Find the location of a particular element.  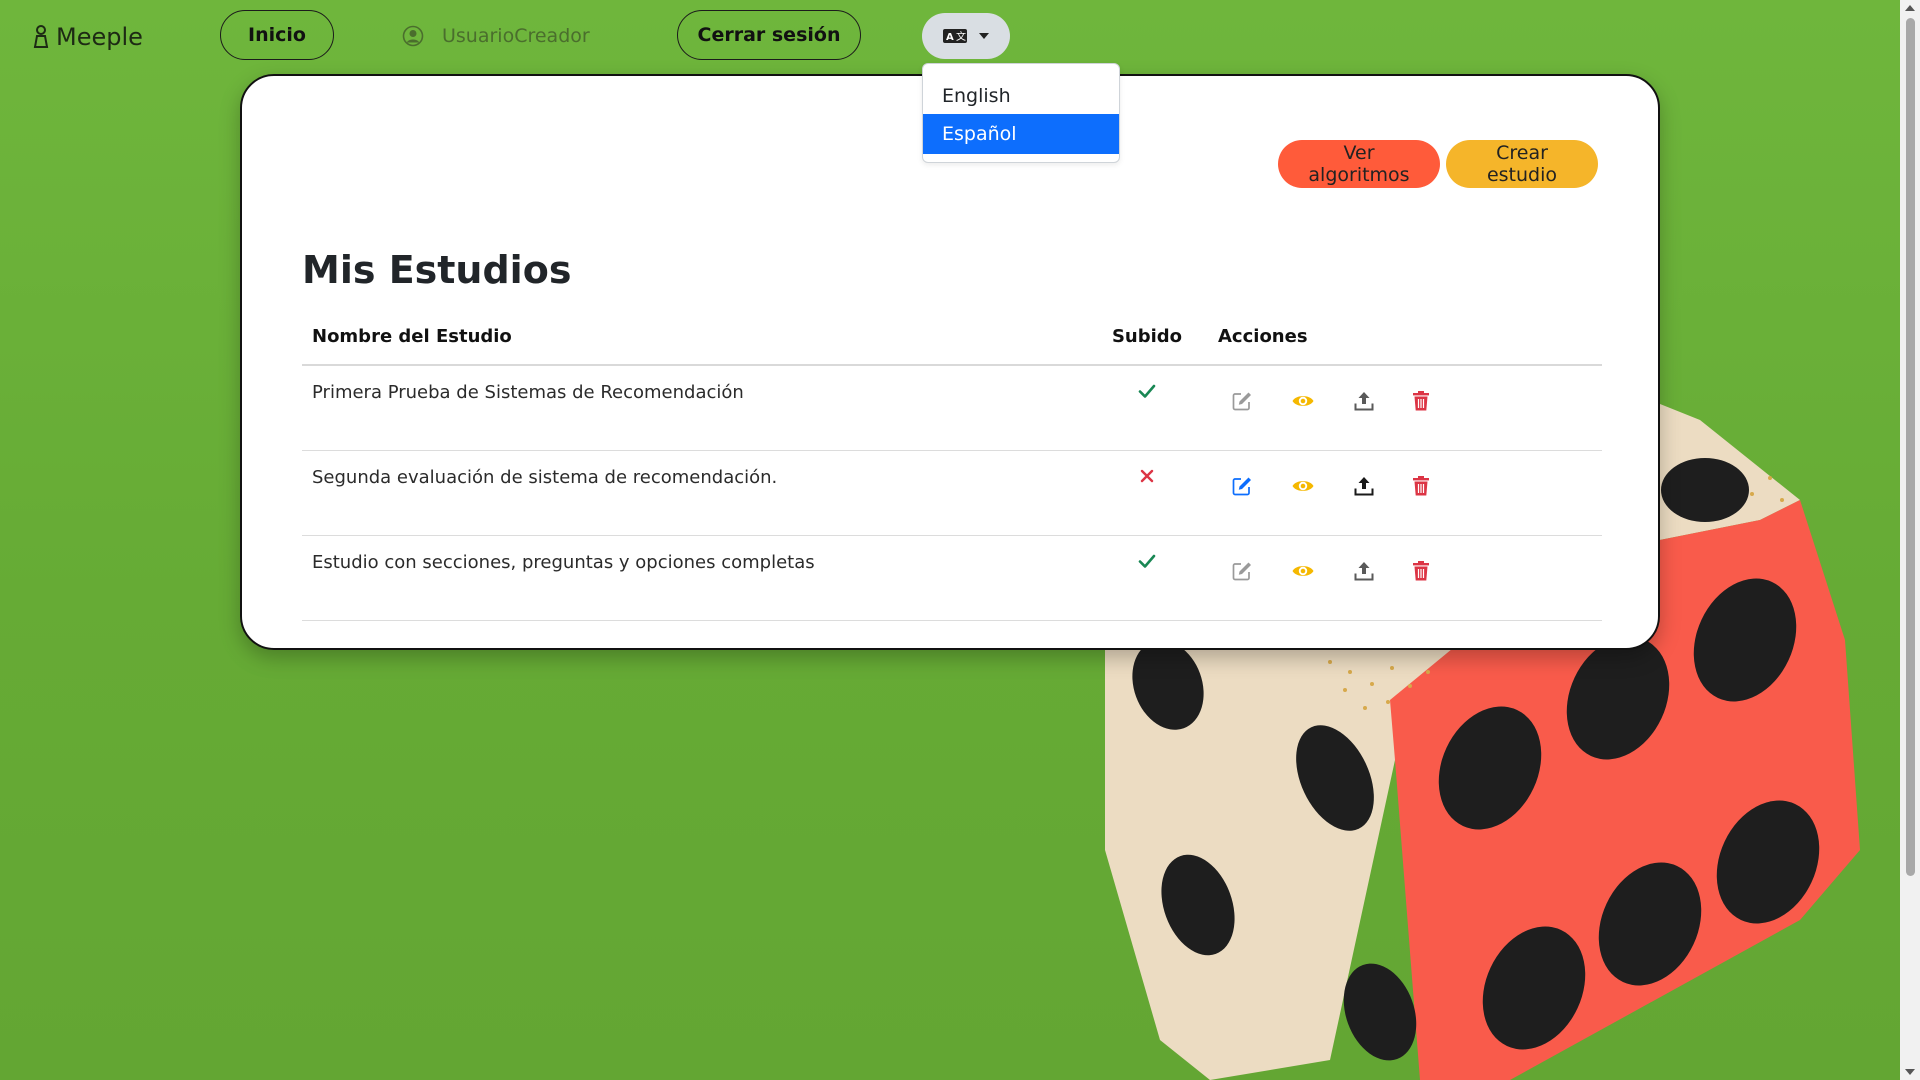

user-info: UsuarioCreador is located at coordinates (496, 36).